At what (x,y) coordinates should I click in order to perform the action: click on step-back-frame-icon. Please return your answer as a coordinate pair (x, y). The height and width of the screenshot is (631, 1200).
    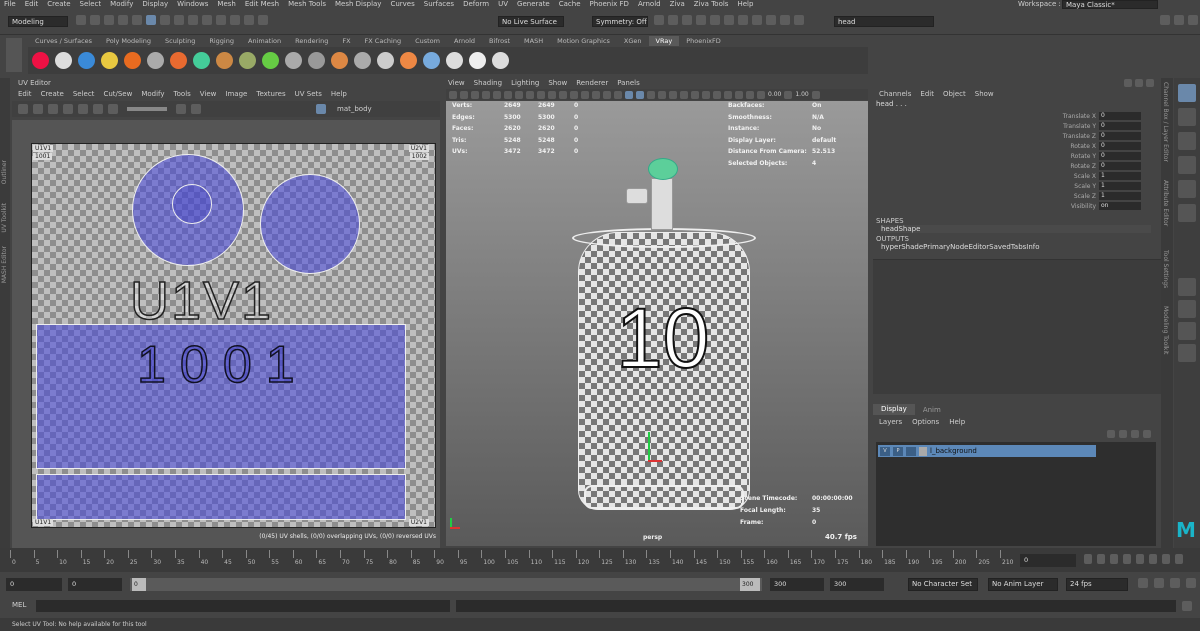
    Looking at the image, I should click on (1114, 559).